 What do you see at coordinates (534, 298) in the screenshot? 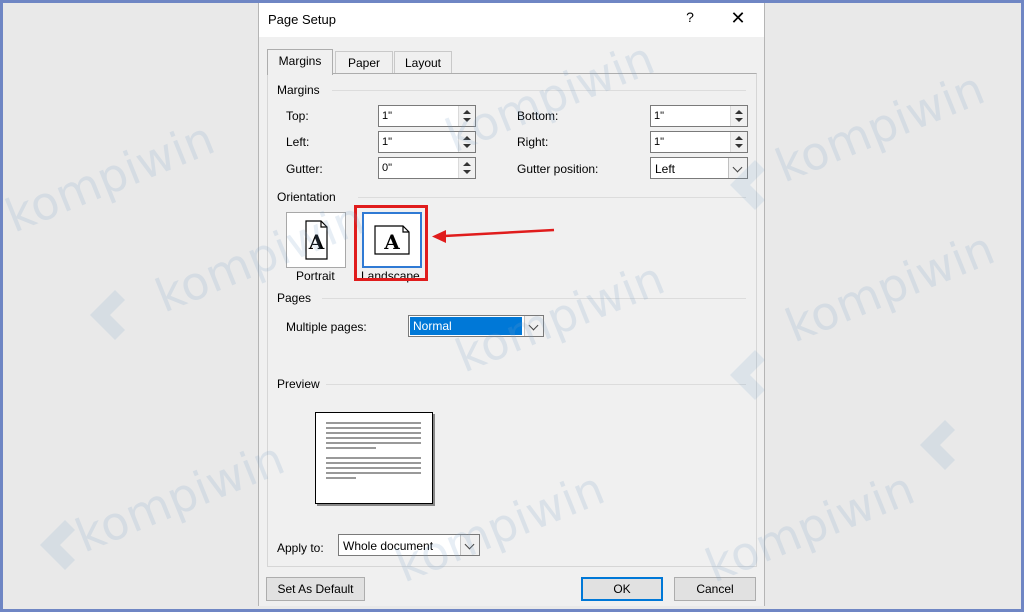
I see `pages-divider` at bounding box center [534, 298].